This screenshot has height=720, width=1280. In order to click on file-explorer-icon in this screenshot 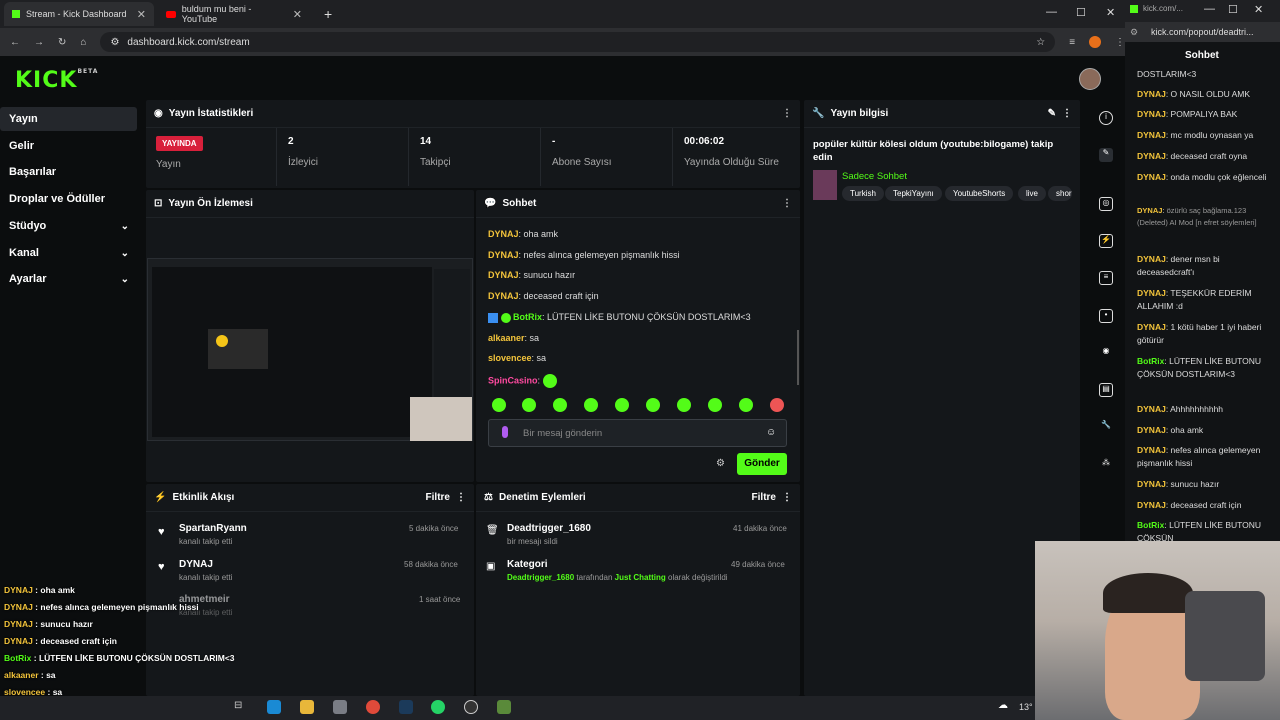, I will do `click(307, 707)`.